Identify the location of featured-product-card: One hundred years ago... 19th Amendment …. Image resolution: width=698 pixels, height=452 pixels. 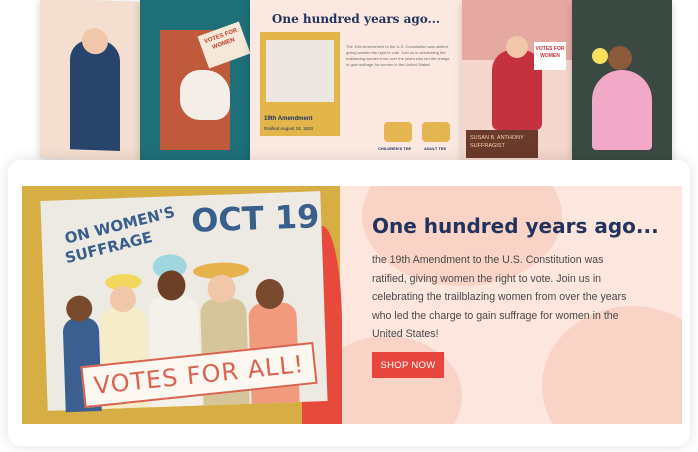
(356, 80).